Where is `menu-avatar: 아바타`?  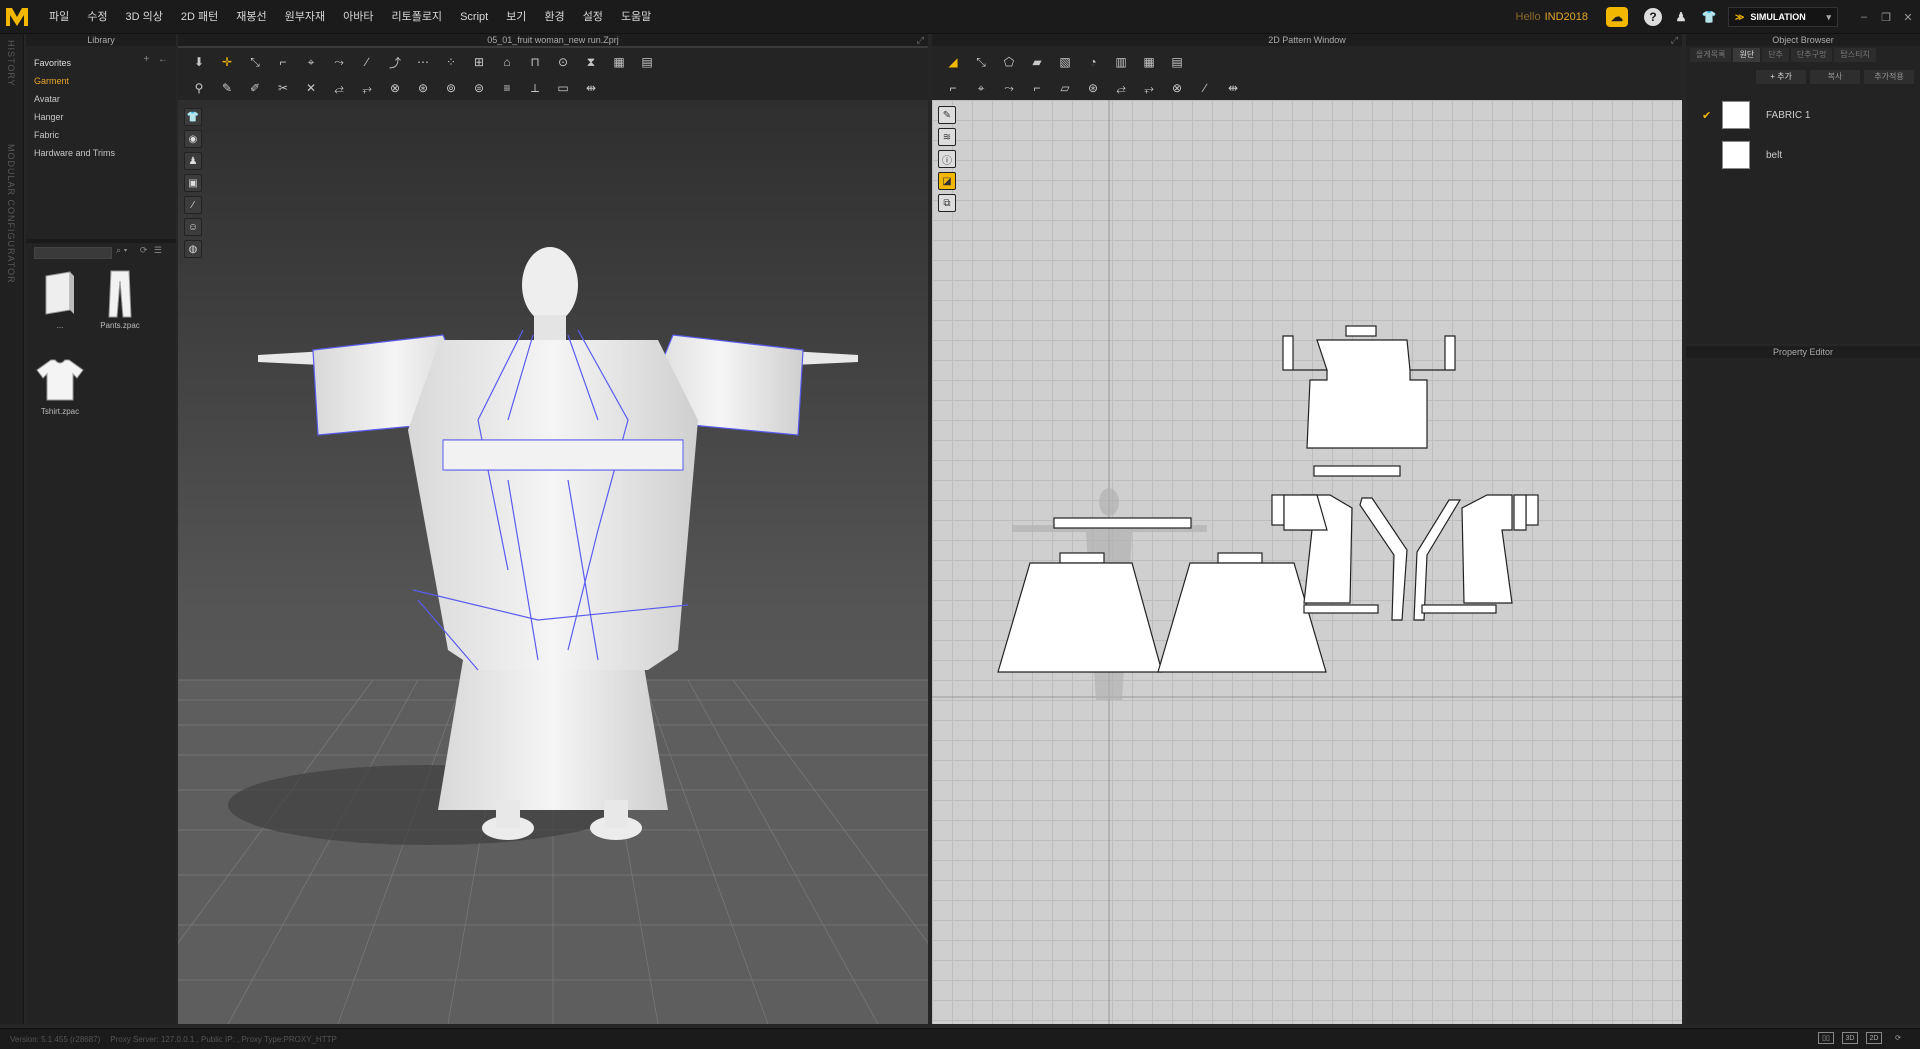 menu-avatar: 아바타 is located at coordinates (358, 17).